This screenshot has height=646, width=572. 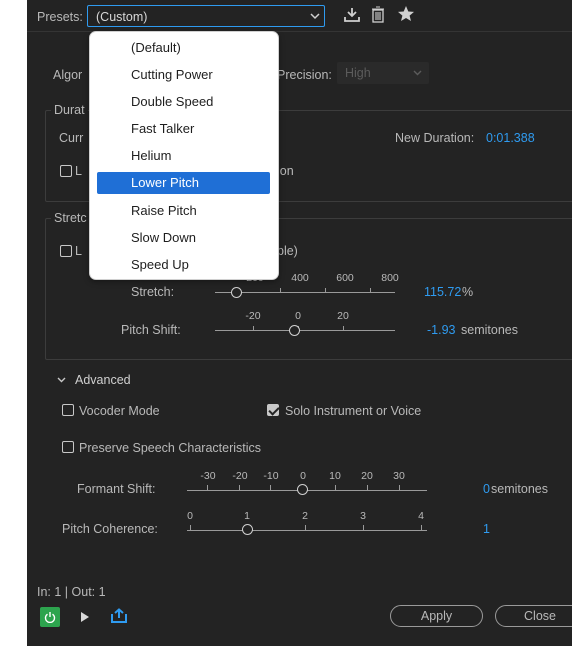 What do you see at coordinates (119, 411) in the screenshot?
I see `vocoder-label: Vocoder Mode` at bounding box center [119, 411].